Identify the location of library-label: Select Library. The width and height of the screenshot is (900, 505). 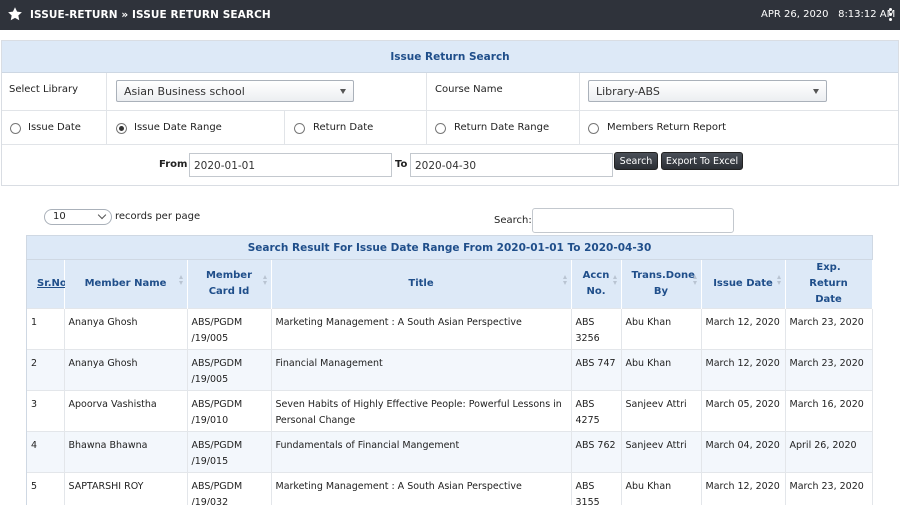
(43, 89).